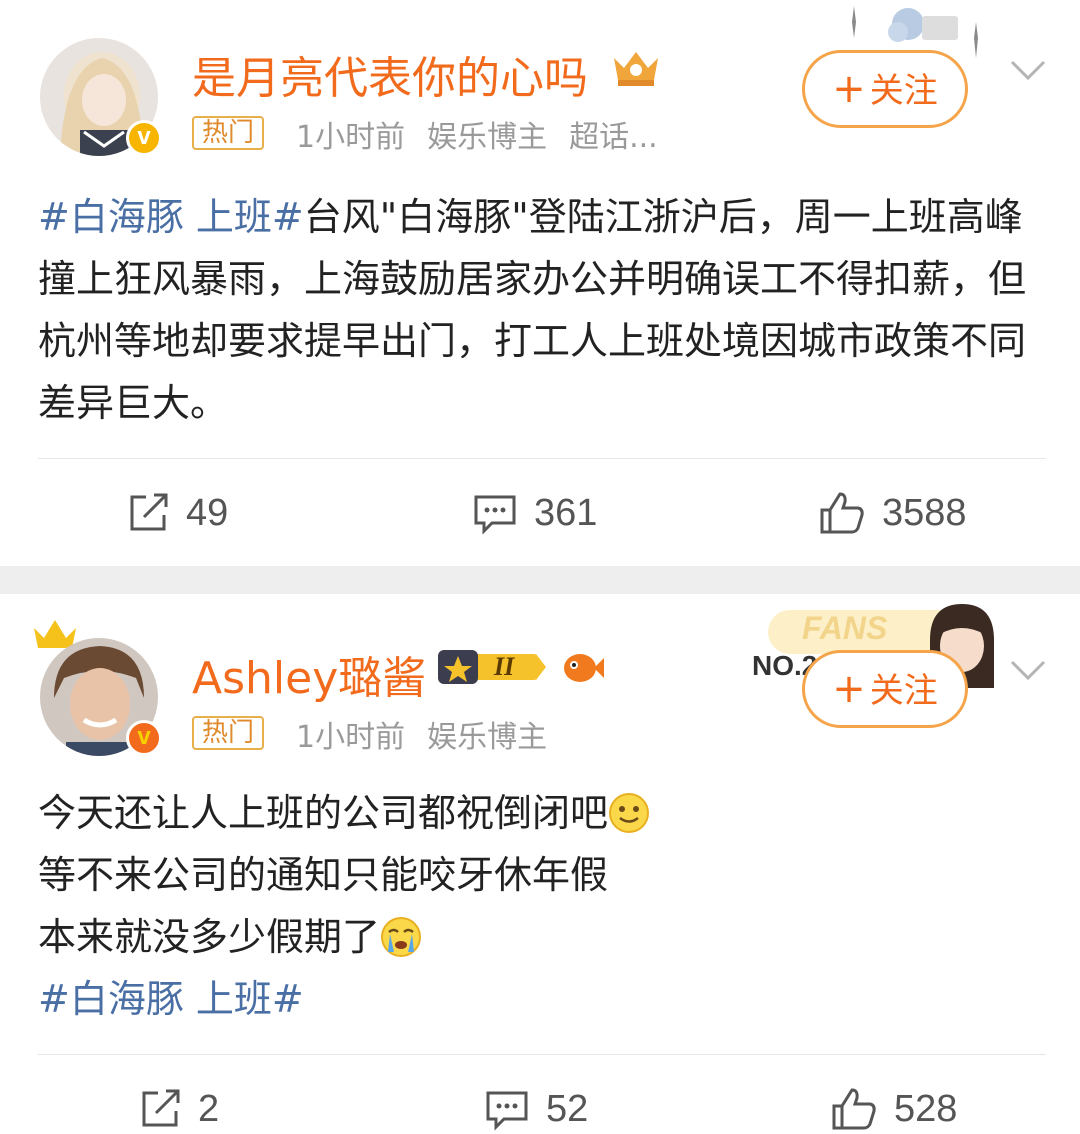 The image size is (1080, 1134). What do you see at coordinates (543, 937) in the screenshot?
I see `post-line: 本来就没多少假期了` at bounding box center [543, 937].